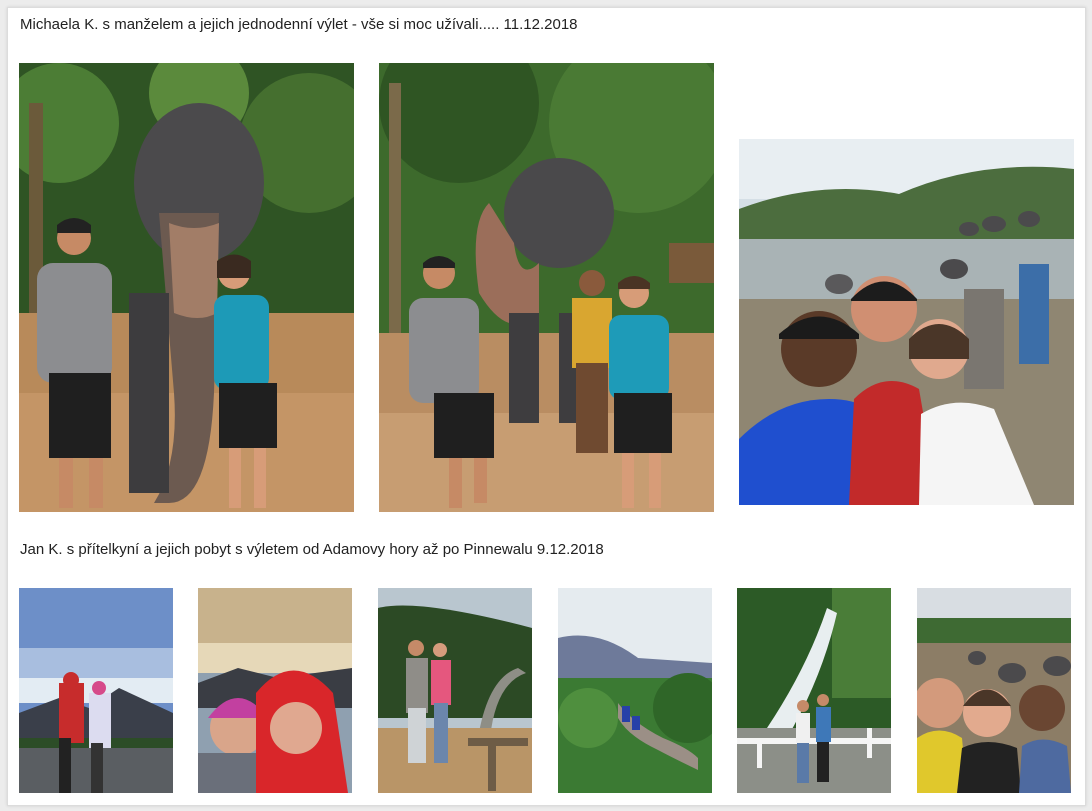 This screenshot has height=811, width=1092. I want to click on gallery-thumb-viewpoint, so click(455, 690).